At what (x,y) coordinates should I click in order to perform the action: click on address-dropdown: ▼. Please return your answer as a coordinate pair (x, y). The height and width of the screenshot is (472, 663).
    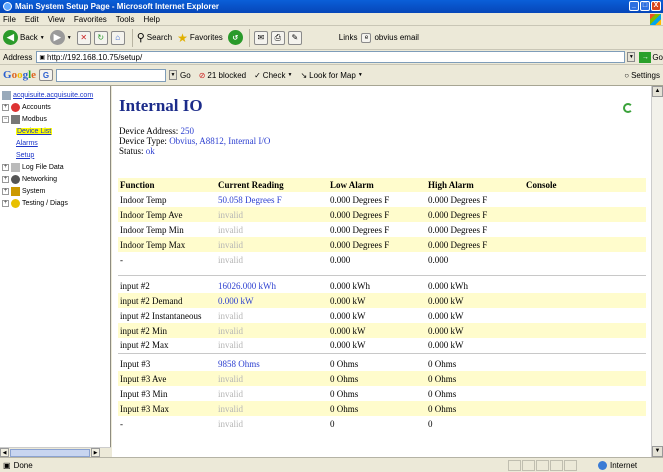
    Looking at the image, I should click on (631, 57).